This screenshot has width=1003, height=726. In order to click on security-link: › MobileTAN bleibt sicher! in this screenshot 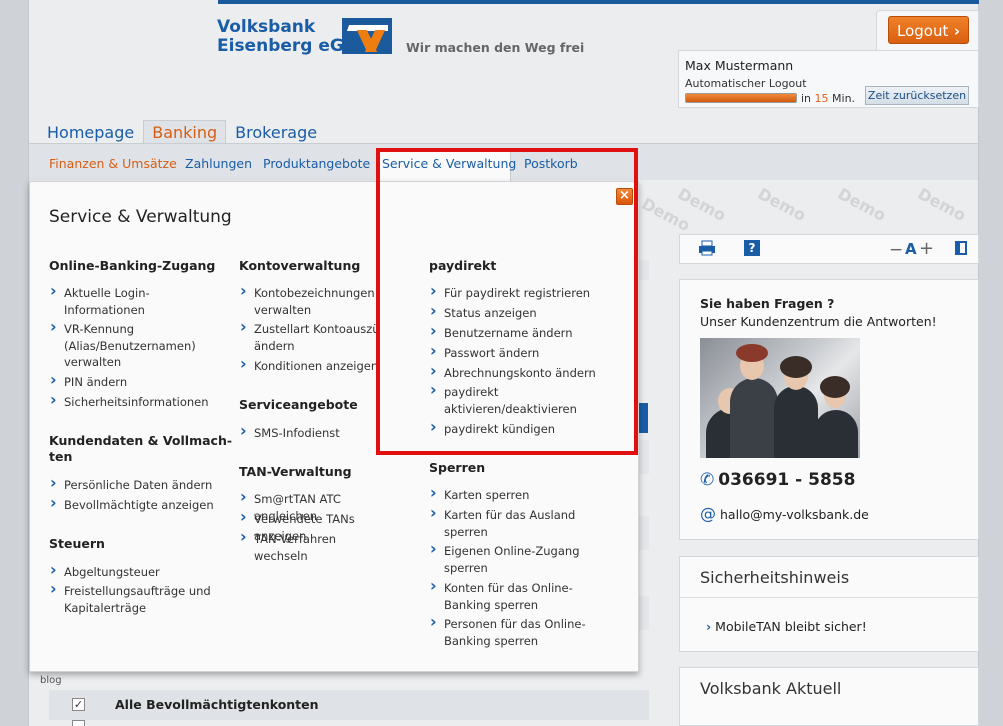, I will do `click(786, 626)`.